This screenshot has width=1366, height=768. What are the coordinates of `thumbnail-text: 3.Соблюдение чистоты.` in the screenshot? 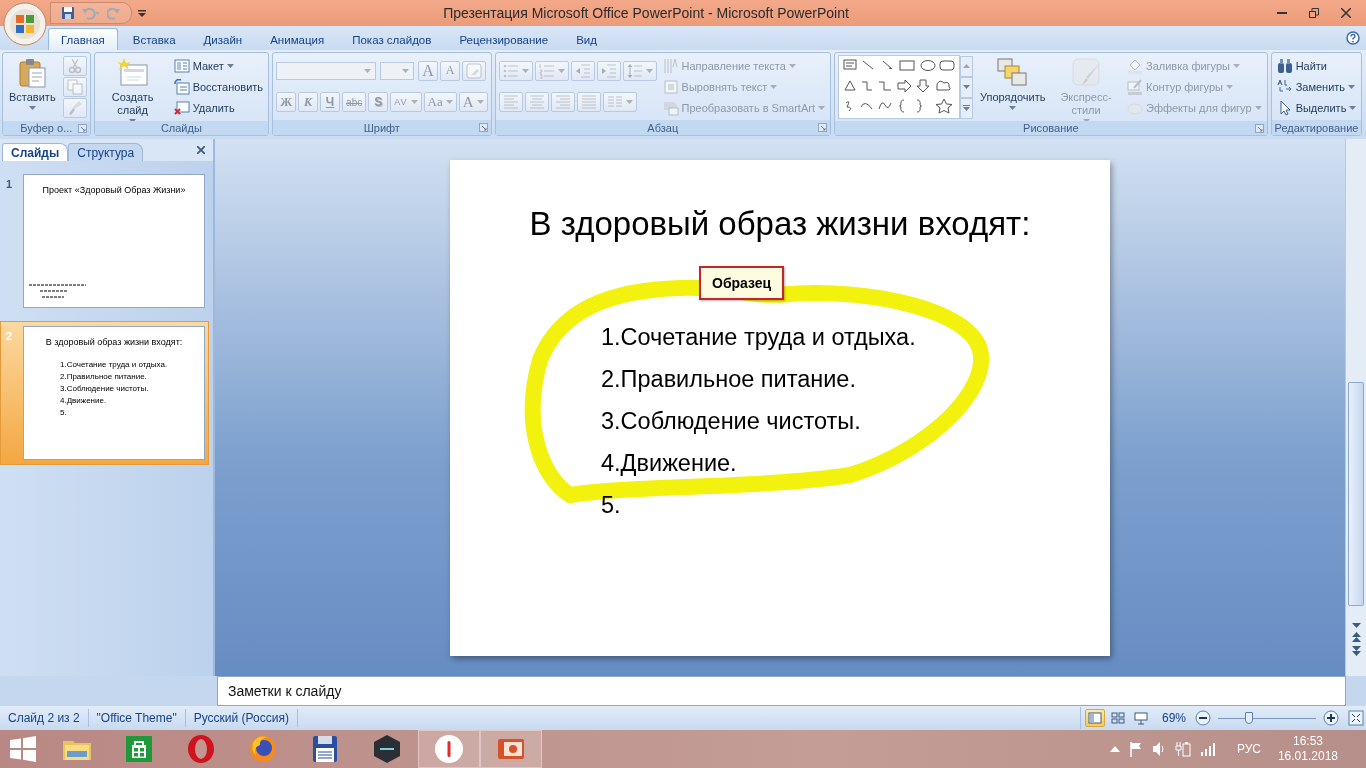 It's located at (105, 389).